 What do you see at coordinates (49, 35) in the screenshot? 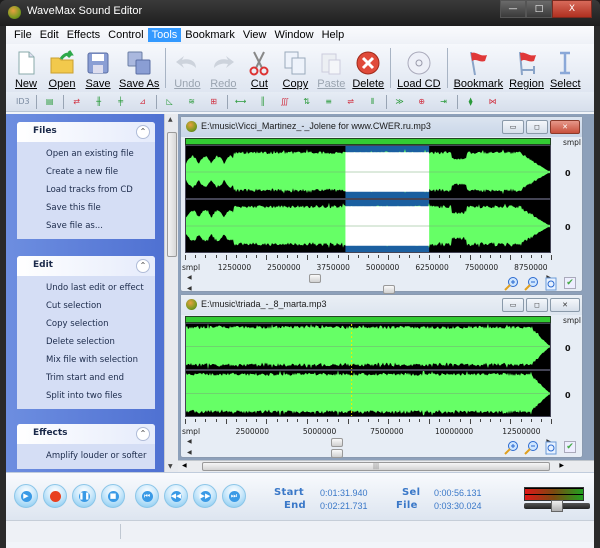
I see `menu-edit: Edit` at bounding box center [49, 35].